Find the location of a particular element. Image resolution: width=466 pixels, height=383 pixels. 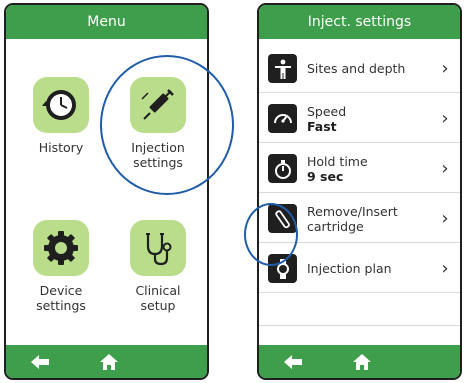

injection-settings-label: Injection settings is located at coordinates (158, 155).